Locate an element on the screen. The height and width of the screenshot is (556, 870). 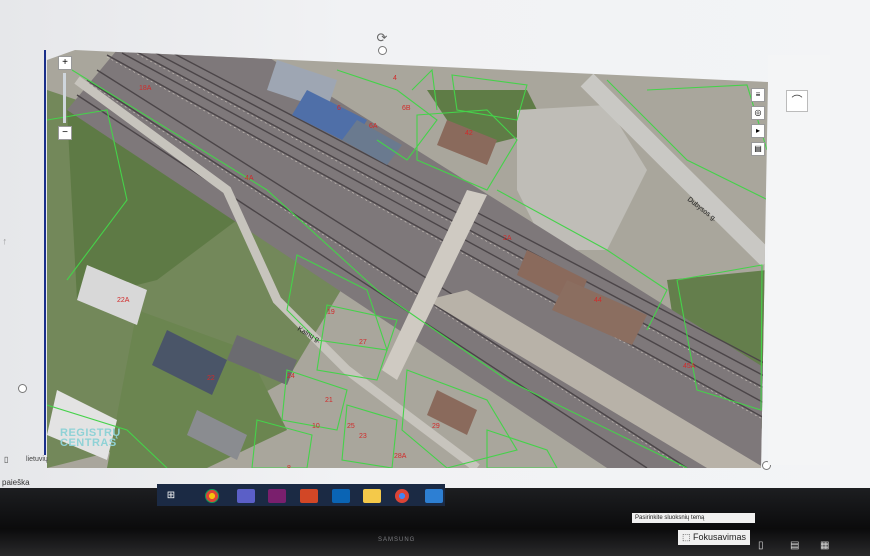
parcel-label: 23 is located at coordinates (363, 436).